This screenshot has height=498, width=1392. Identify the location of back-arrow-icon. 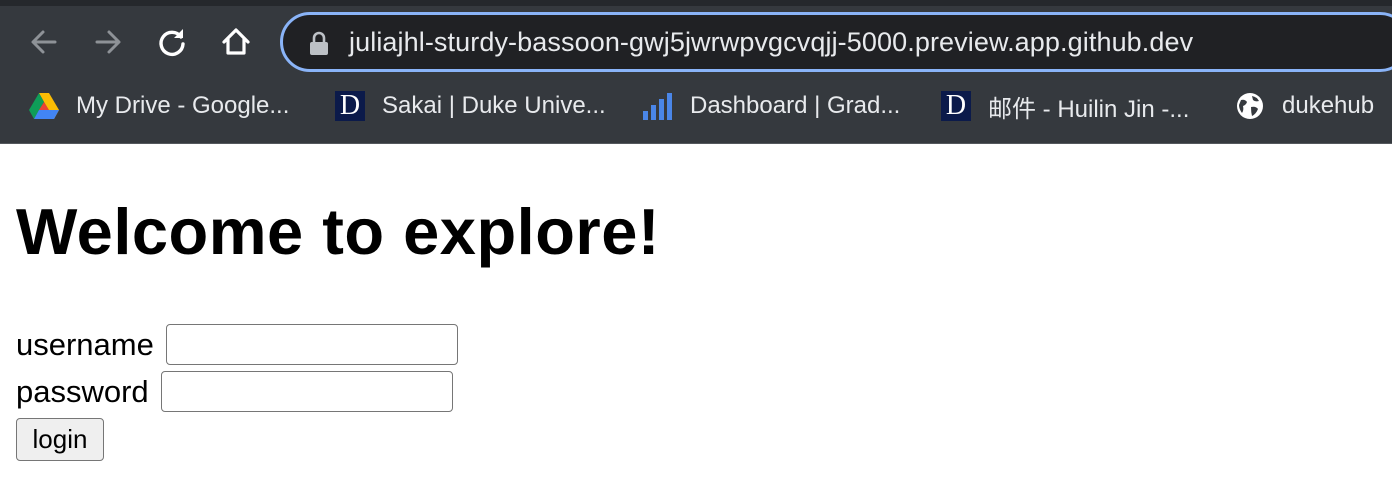
(44, 42).